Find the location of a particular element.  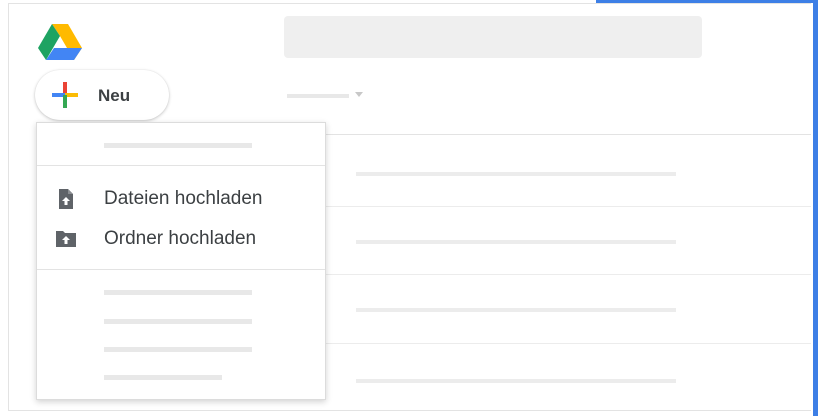

new-button: Neu is located at coordinates (102, 95).